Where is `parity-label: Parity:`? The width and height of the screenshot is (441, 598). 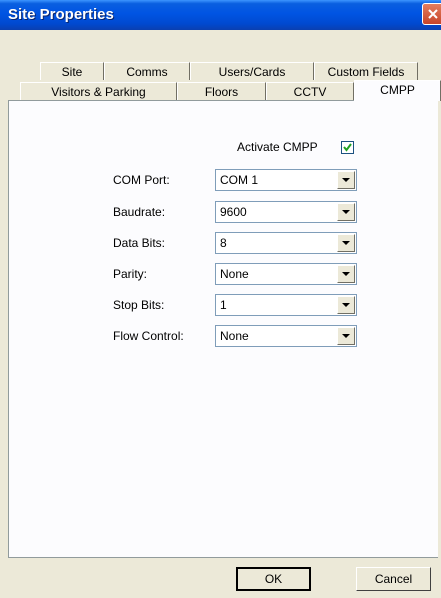
parity-label: Parity: is located at coordinates (130, 274).